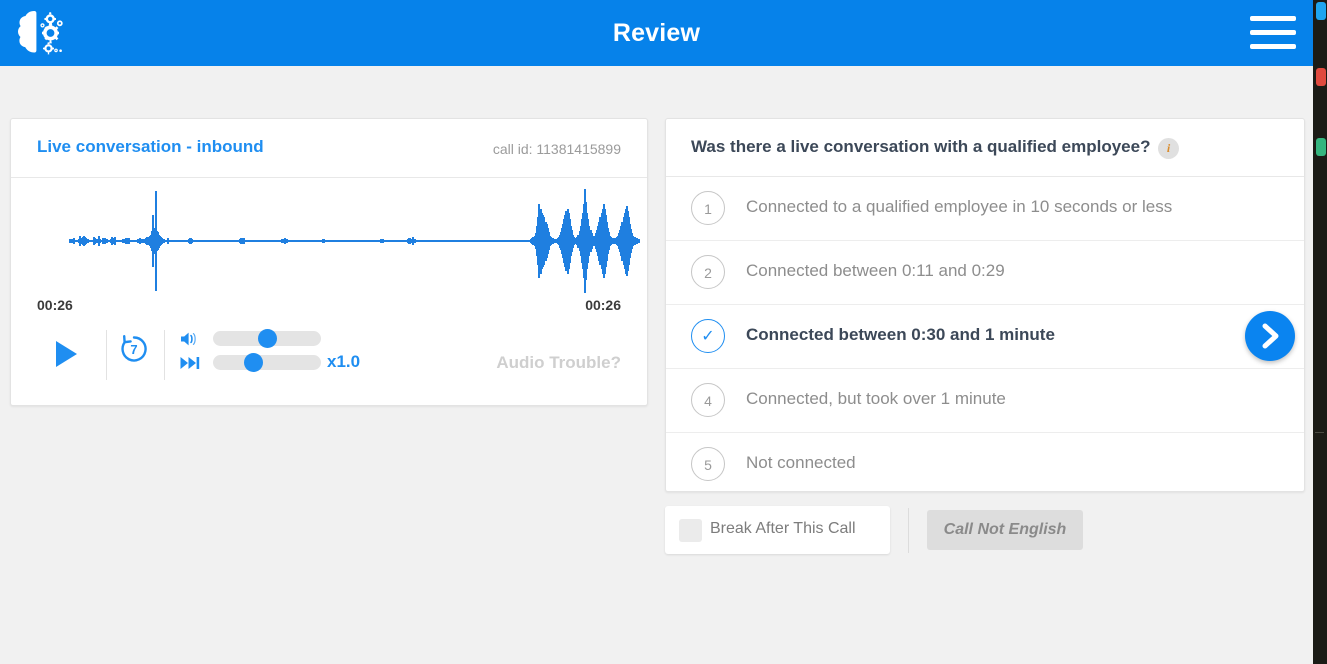  I want to click on app-header: Review, so click(656, 33).